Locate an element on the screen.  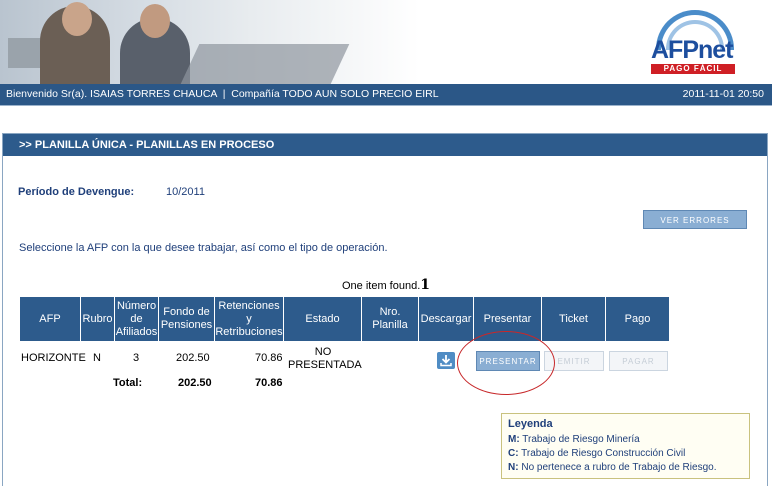
legend-code: M: is located at coordinates (514, 439).